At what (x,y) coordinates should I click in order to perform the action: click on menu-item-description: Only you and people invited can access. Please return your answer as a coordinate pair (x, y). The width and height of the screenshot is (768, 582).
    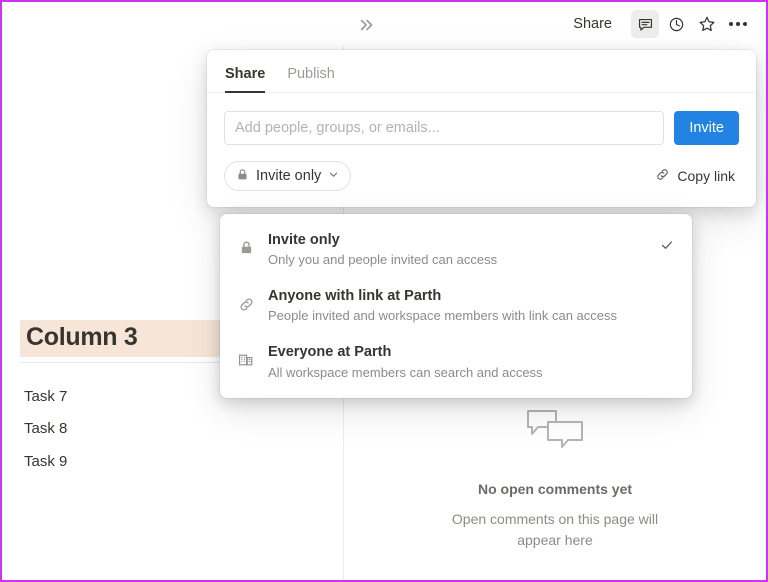
    Looking at the image, I should click on (383, 260).